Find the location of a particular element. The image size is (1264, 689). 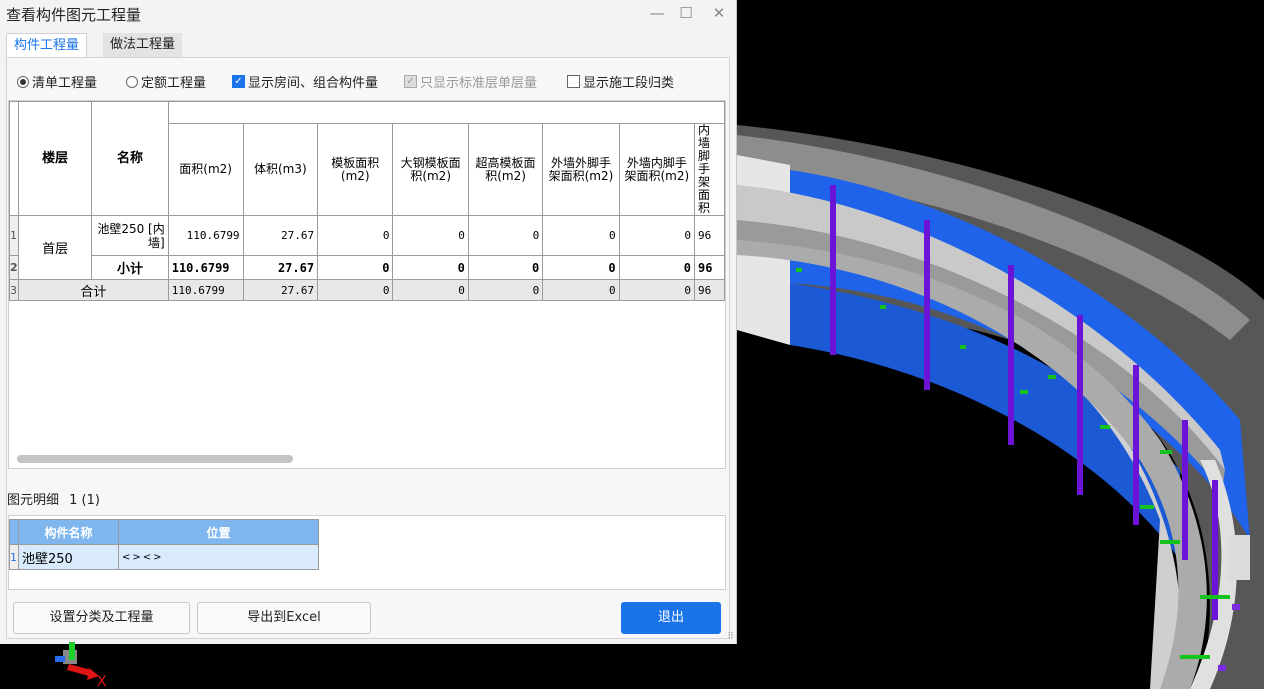

radio-quota-dot is located at coordinates (132, 81).